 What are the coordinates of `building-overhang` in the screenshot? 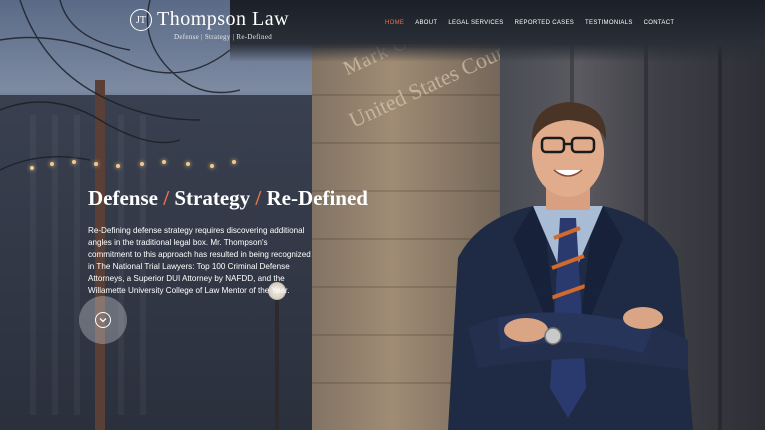 It's located at (497, 31).